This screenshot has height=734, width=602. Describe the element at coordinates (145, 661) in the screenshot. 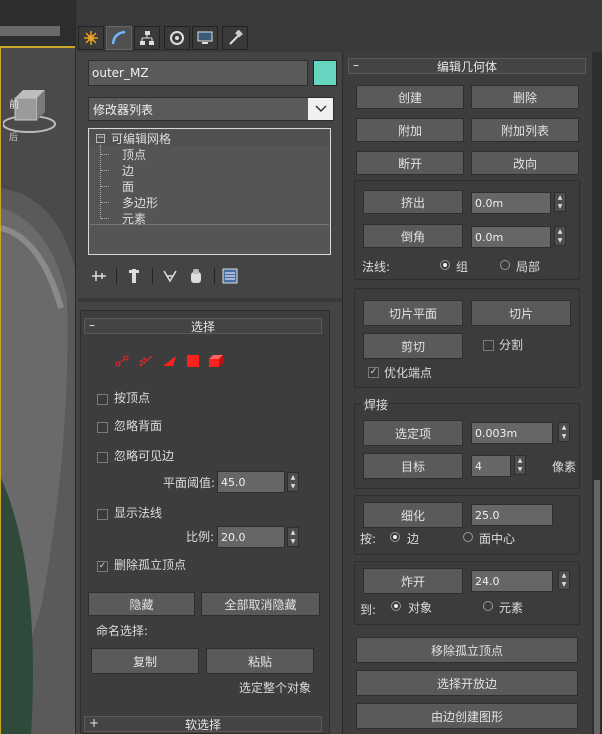

I see `copy-button: 复制` at that location.